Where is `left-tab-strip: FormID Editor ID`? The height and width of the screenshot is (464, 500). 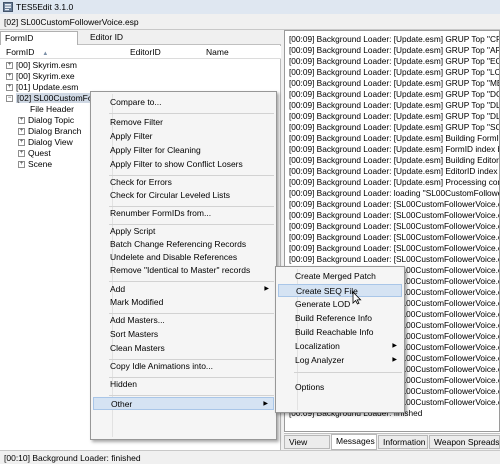
left-tab-strip: FormID Editor ID is located at coordinates (140, 37).